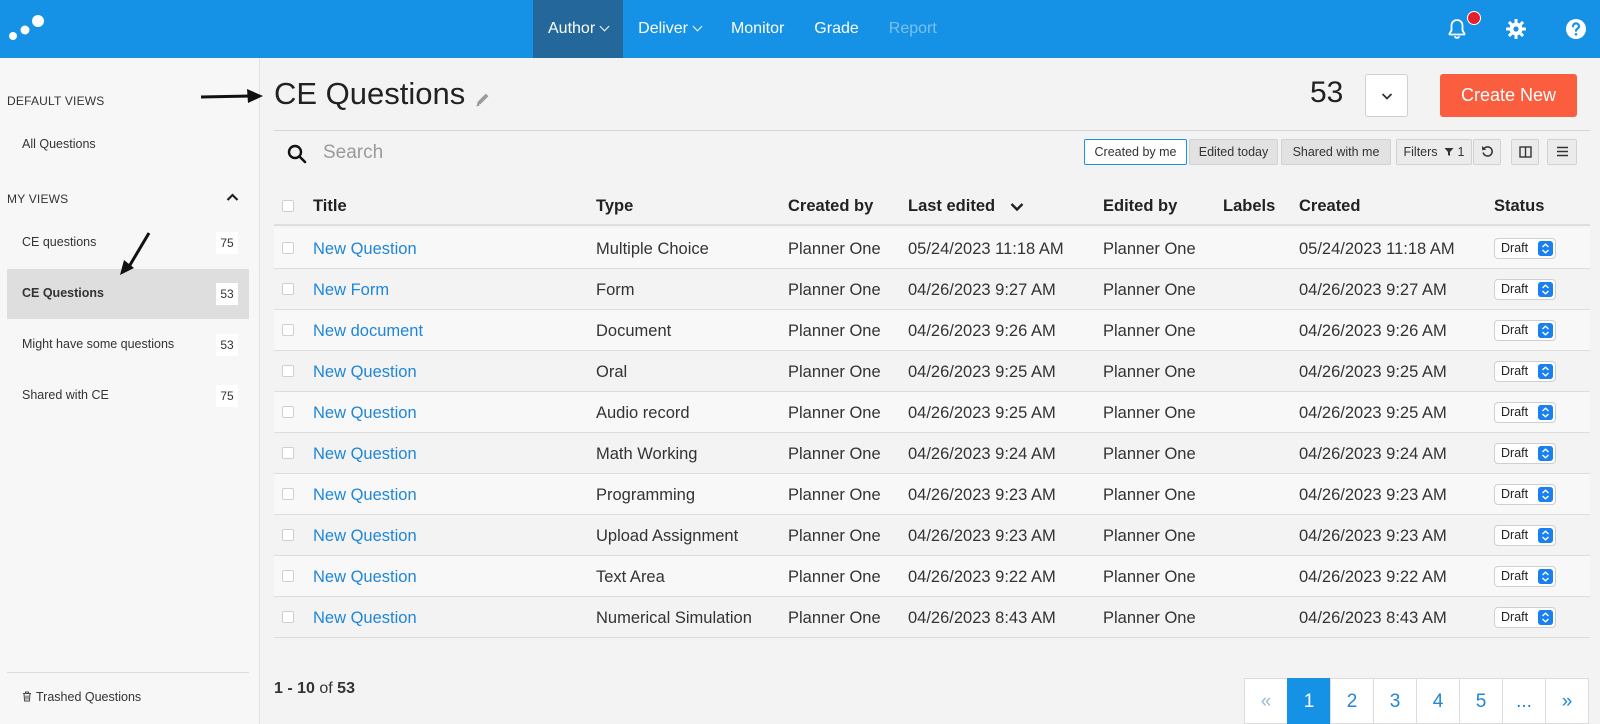 This screenshot has width=1600, height=724. What do you see at coordinates (288, 206) in the screenshot?
I see `select-all-checkbox` at bounding box center [288, 206].